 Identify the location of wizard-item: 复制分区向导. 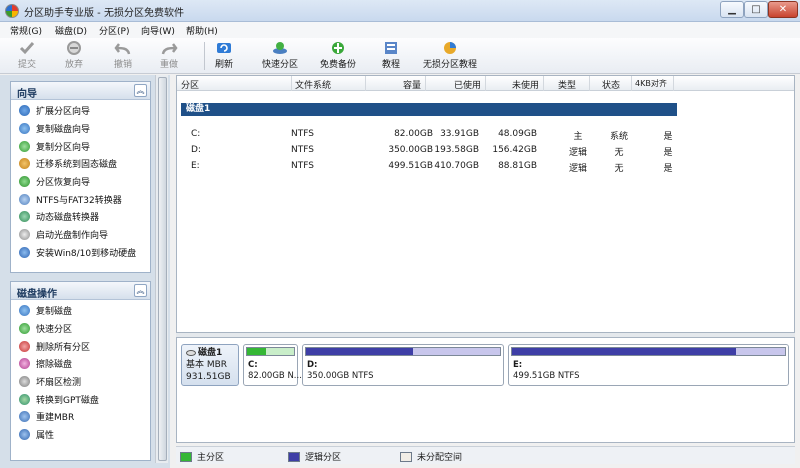
(80, 146).